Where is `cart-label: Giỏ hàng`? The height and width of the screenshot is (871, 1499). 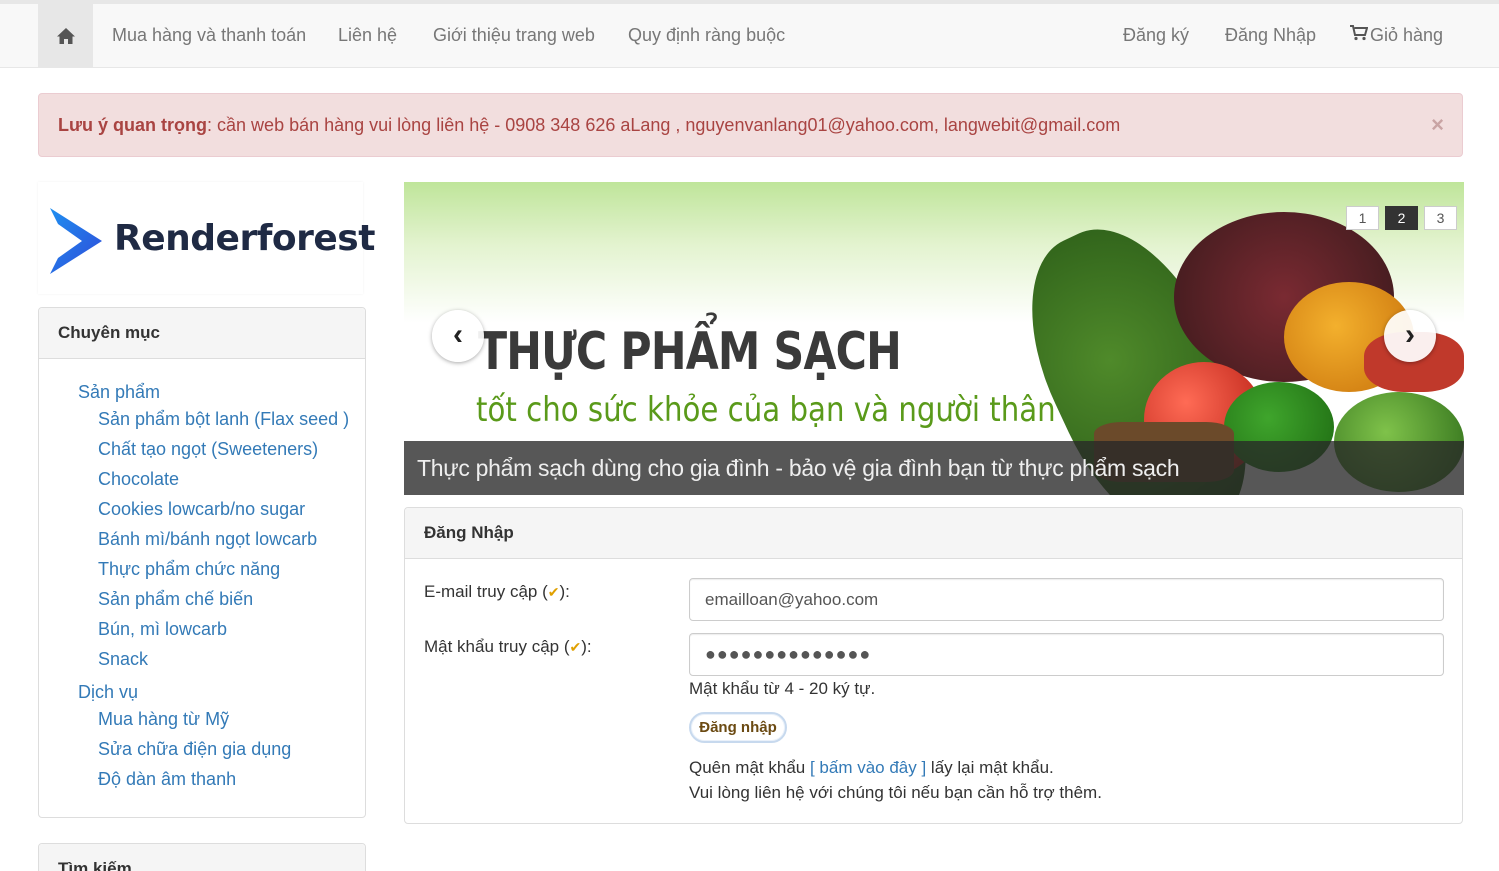 cart-label: Giỏ hàng is located at coordinates (1407, 35).